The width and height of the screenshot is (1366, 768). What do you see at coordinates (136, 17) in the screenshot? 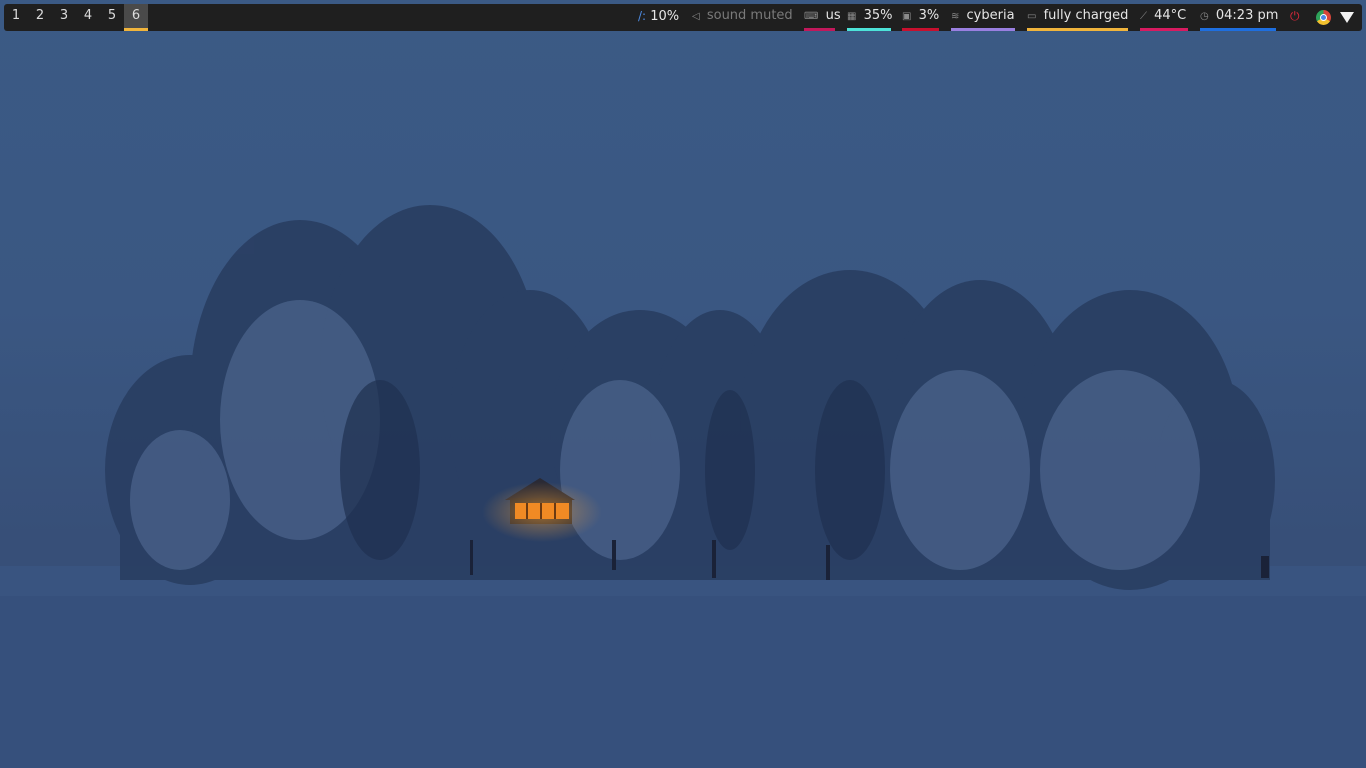
I see `workspace-6-active: 6` at bounding box center [136, 17].